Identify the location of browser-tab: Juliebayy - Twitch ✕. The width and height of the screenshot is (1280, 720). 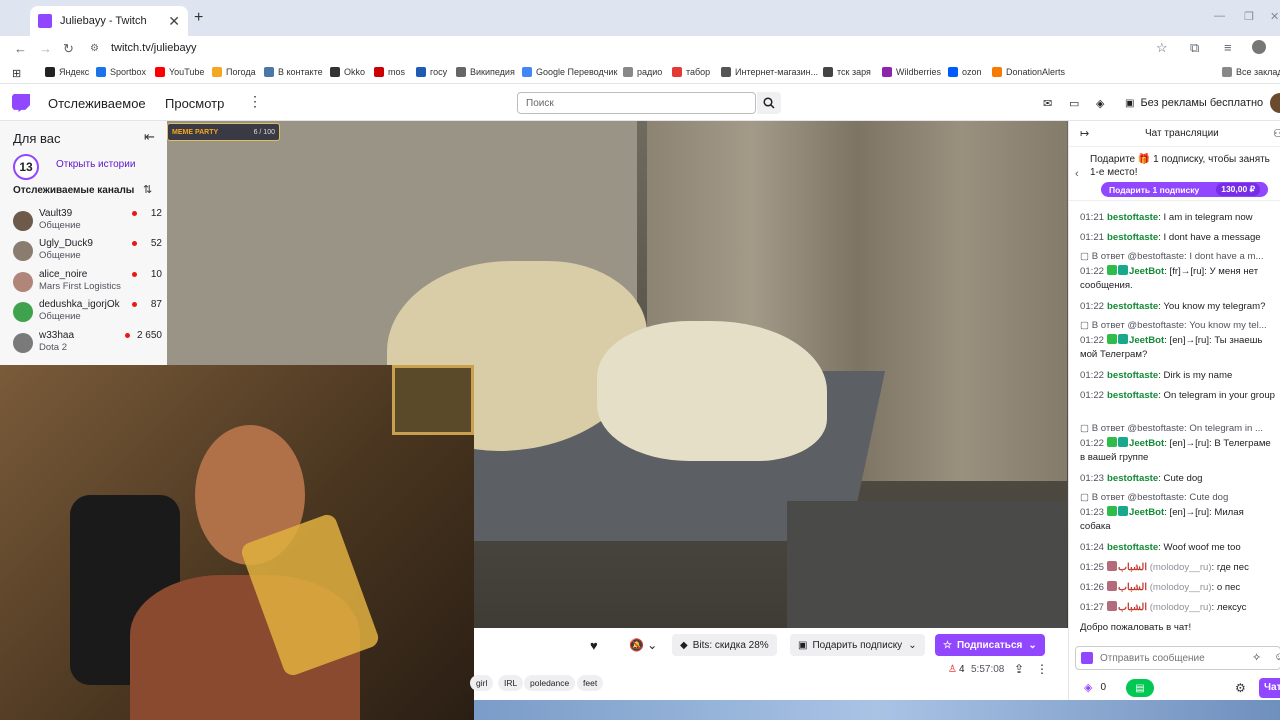
(109, 21).